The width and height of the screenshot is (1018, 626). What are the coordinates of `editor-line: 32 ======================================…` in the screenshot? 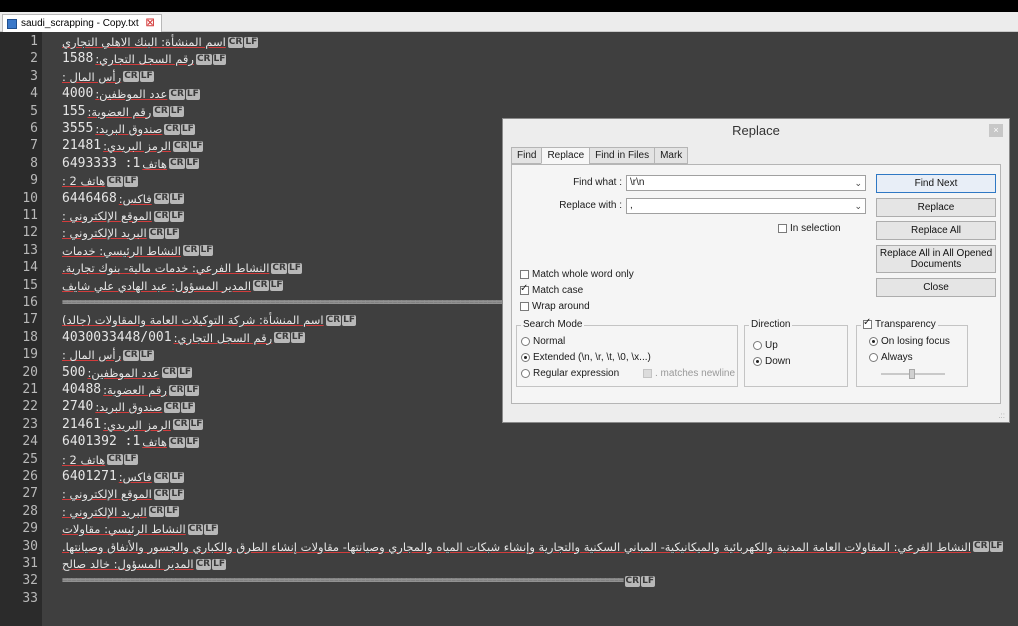 It's located at (509, 581).